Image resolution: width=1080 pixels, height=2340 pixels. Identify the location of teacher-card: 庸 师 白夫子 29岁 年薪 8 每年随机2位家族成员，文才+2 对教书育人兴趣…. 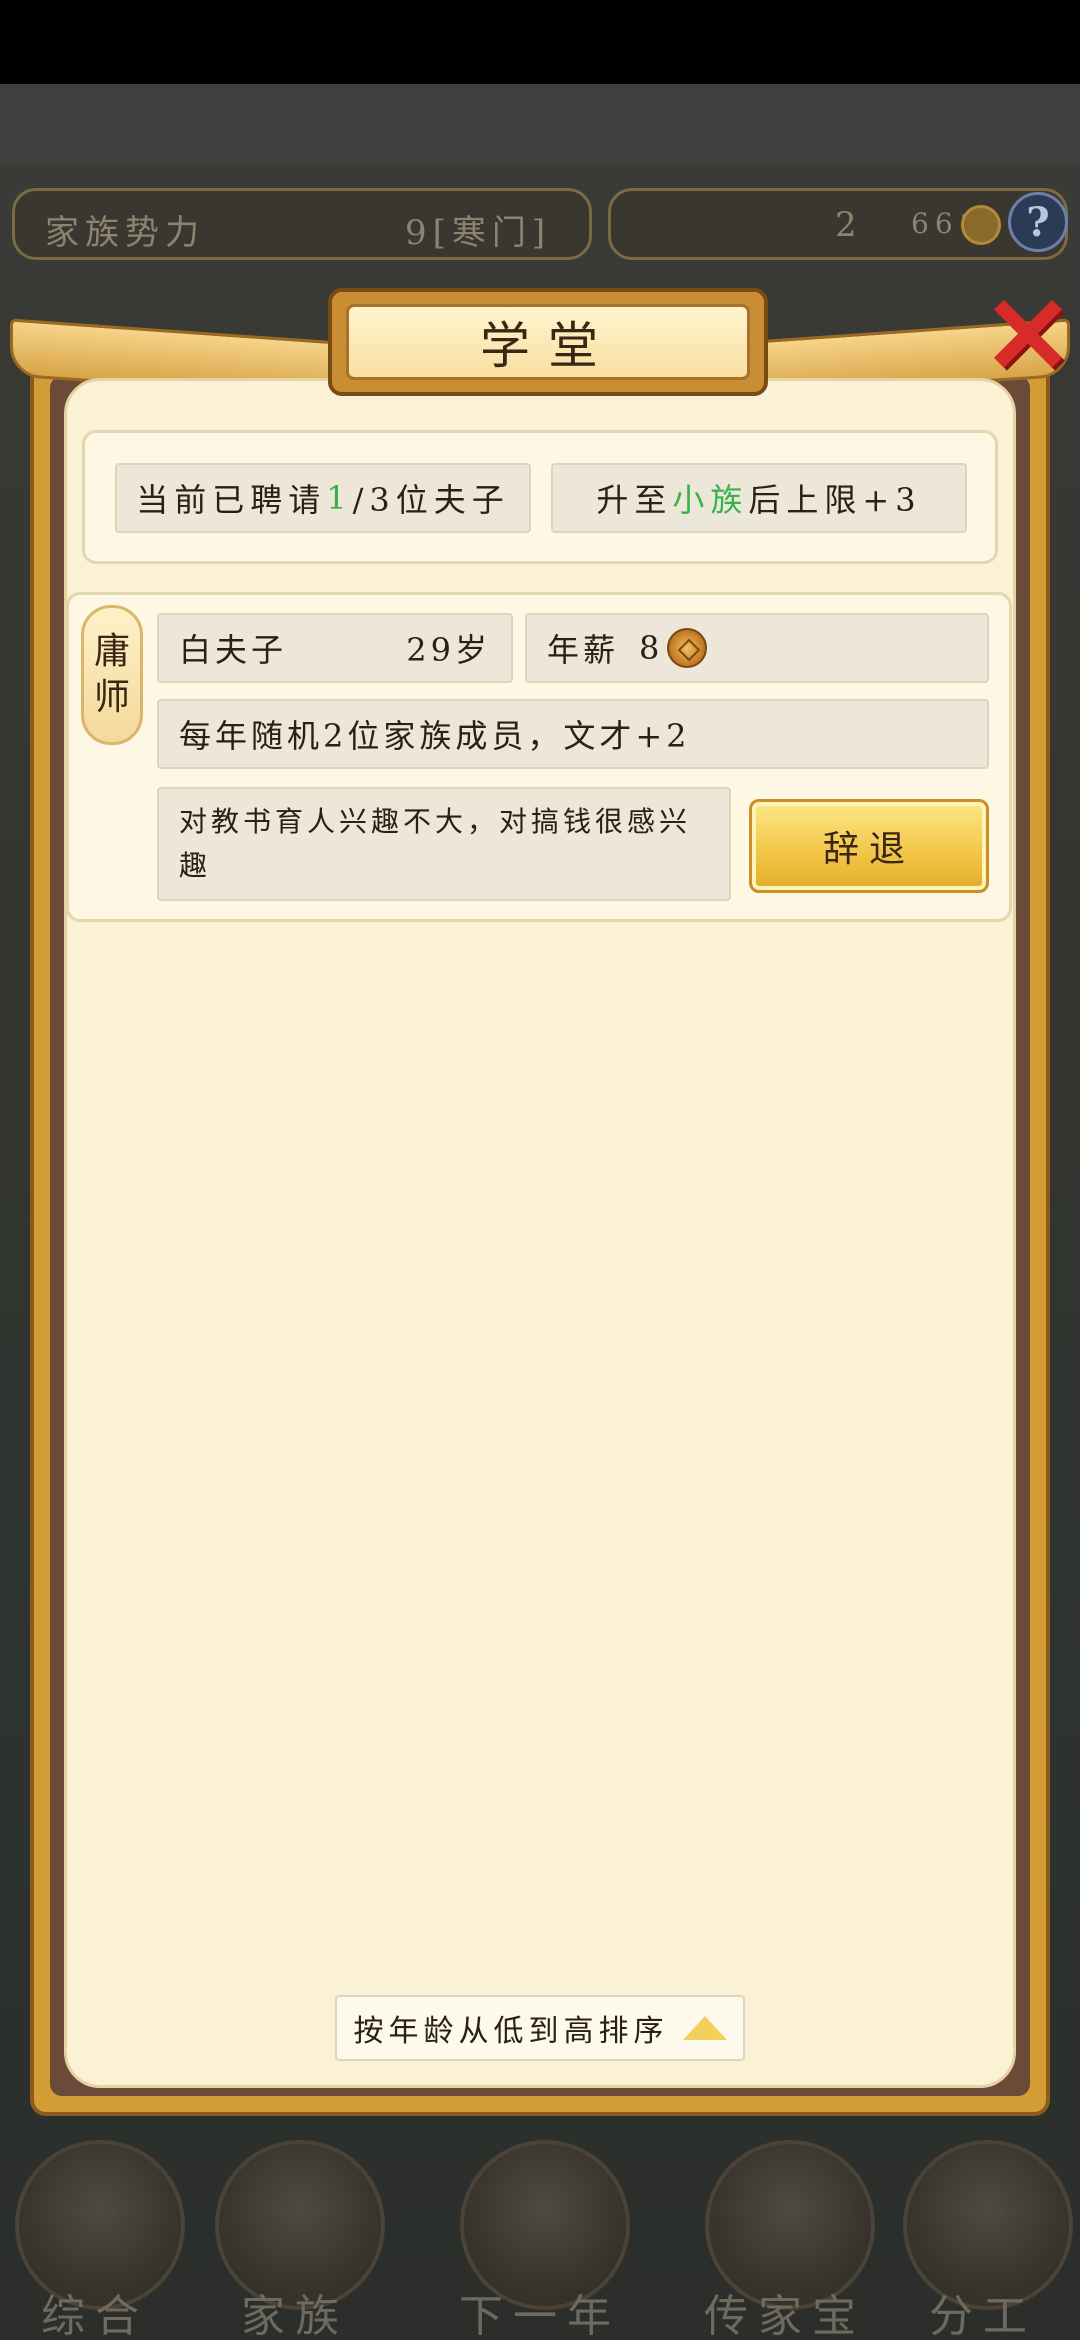
(539, 757).